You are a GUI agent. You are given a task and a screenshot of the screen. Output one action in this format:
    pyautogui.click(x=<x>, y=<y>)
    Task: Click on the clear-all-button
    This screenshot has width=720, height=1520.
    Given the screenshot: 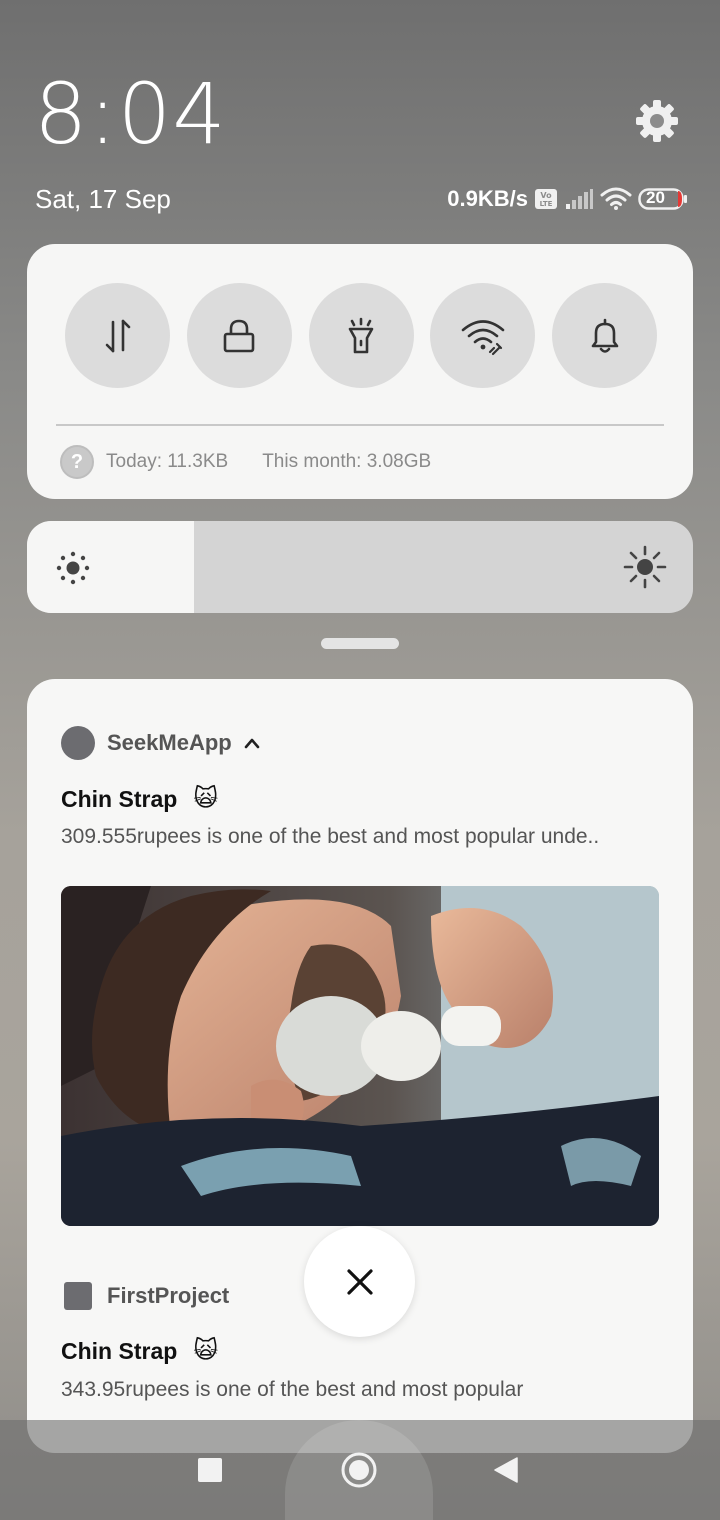 What is the action you would take?
    pyautogui.click(x=359, y=1281)
    